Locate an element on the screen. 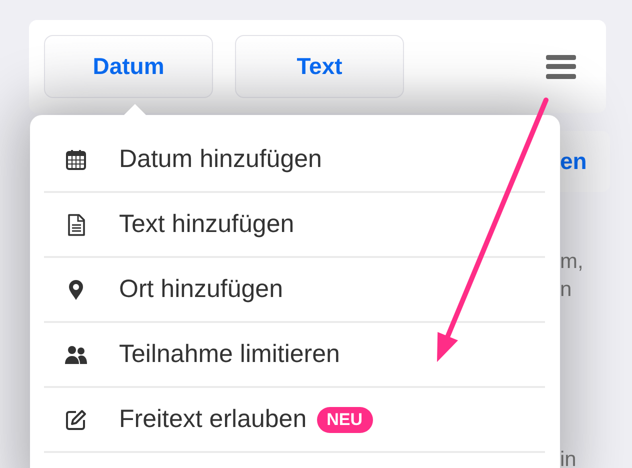  toolbar-button: Datum is located at coordinates (128, 66).